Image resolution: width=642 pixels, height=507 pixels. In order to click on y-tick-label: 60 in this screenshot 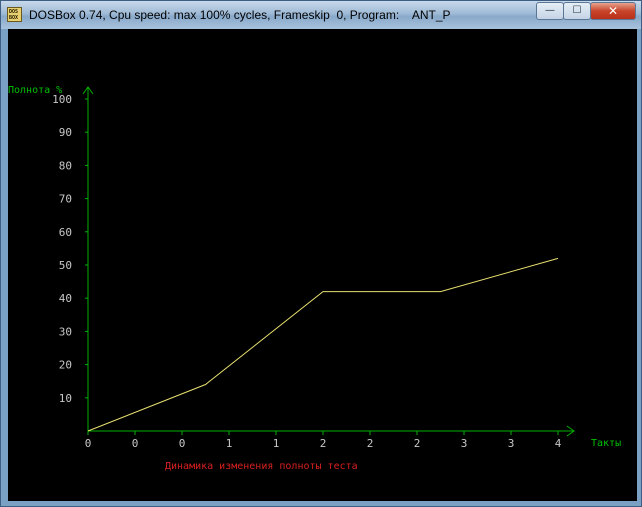, I will do `click(65, 232)`.